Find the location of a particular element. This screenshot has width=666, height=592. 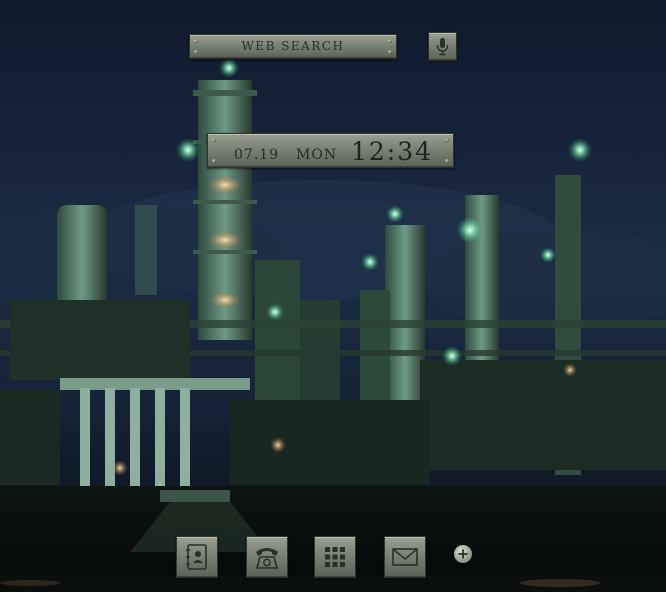

telephone-icon is located at coordinates (267, 558).